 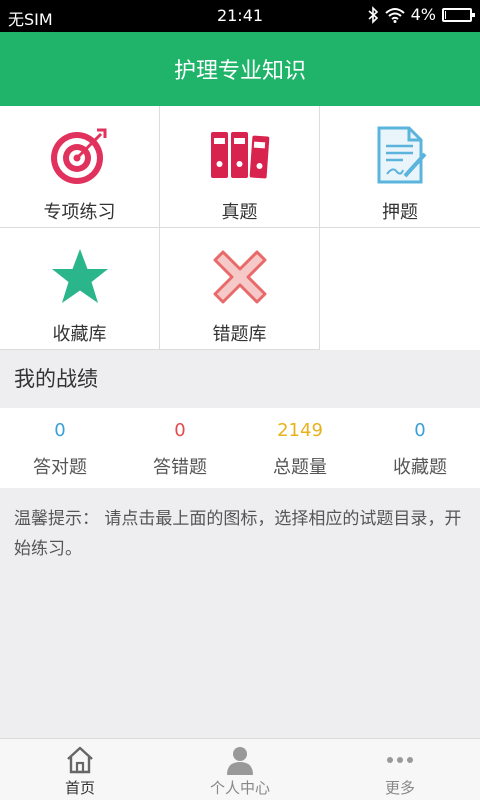 What do you see at coordinates (79, 212) in the screenshot?
I see `menu-label: 专项练习` at bounding box center [79, 212].